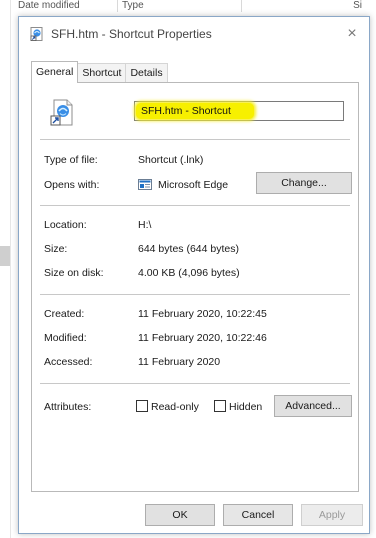  I want to click on column-size: Si, so click(302, 6).